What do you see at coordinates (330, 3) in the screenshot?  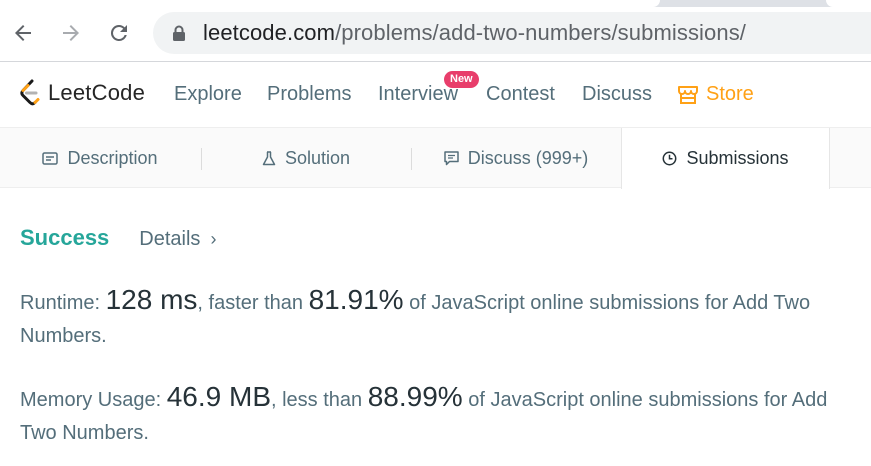 I see `browser-tab-active` at bounding box center [330, 3].